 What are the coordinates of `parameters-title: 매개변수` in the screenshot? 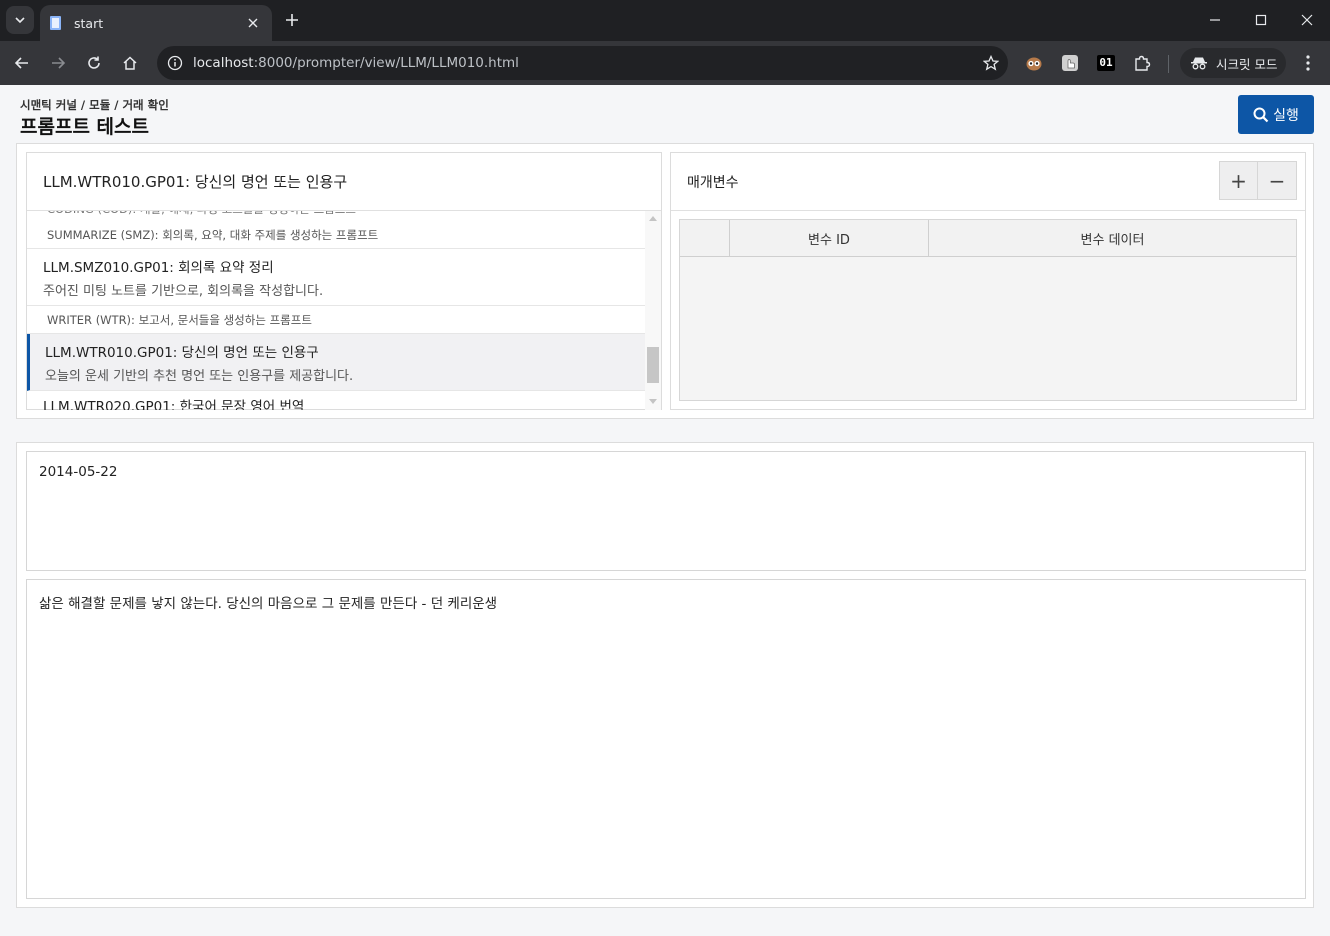 It's located at (713, 182).